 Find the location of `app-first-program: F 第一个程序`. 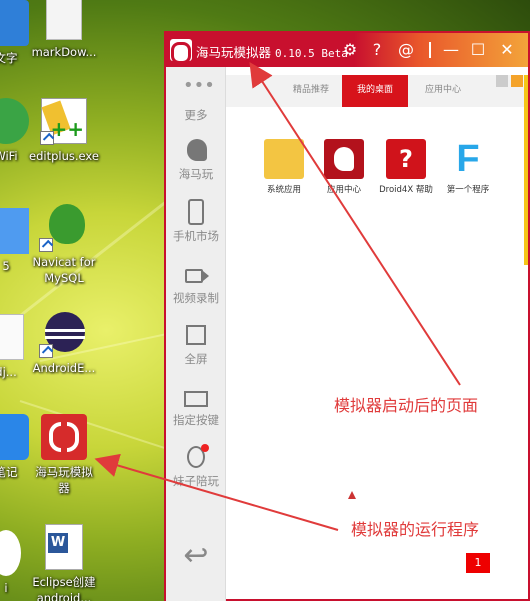

app-first-program: F 第一个程序 is located at coordinates (468, 167).